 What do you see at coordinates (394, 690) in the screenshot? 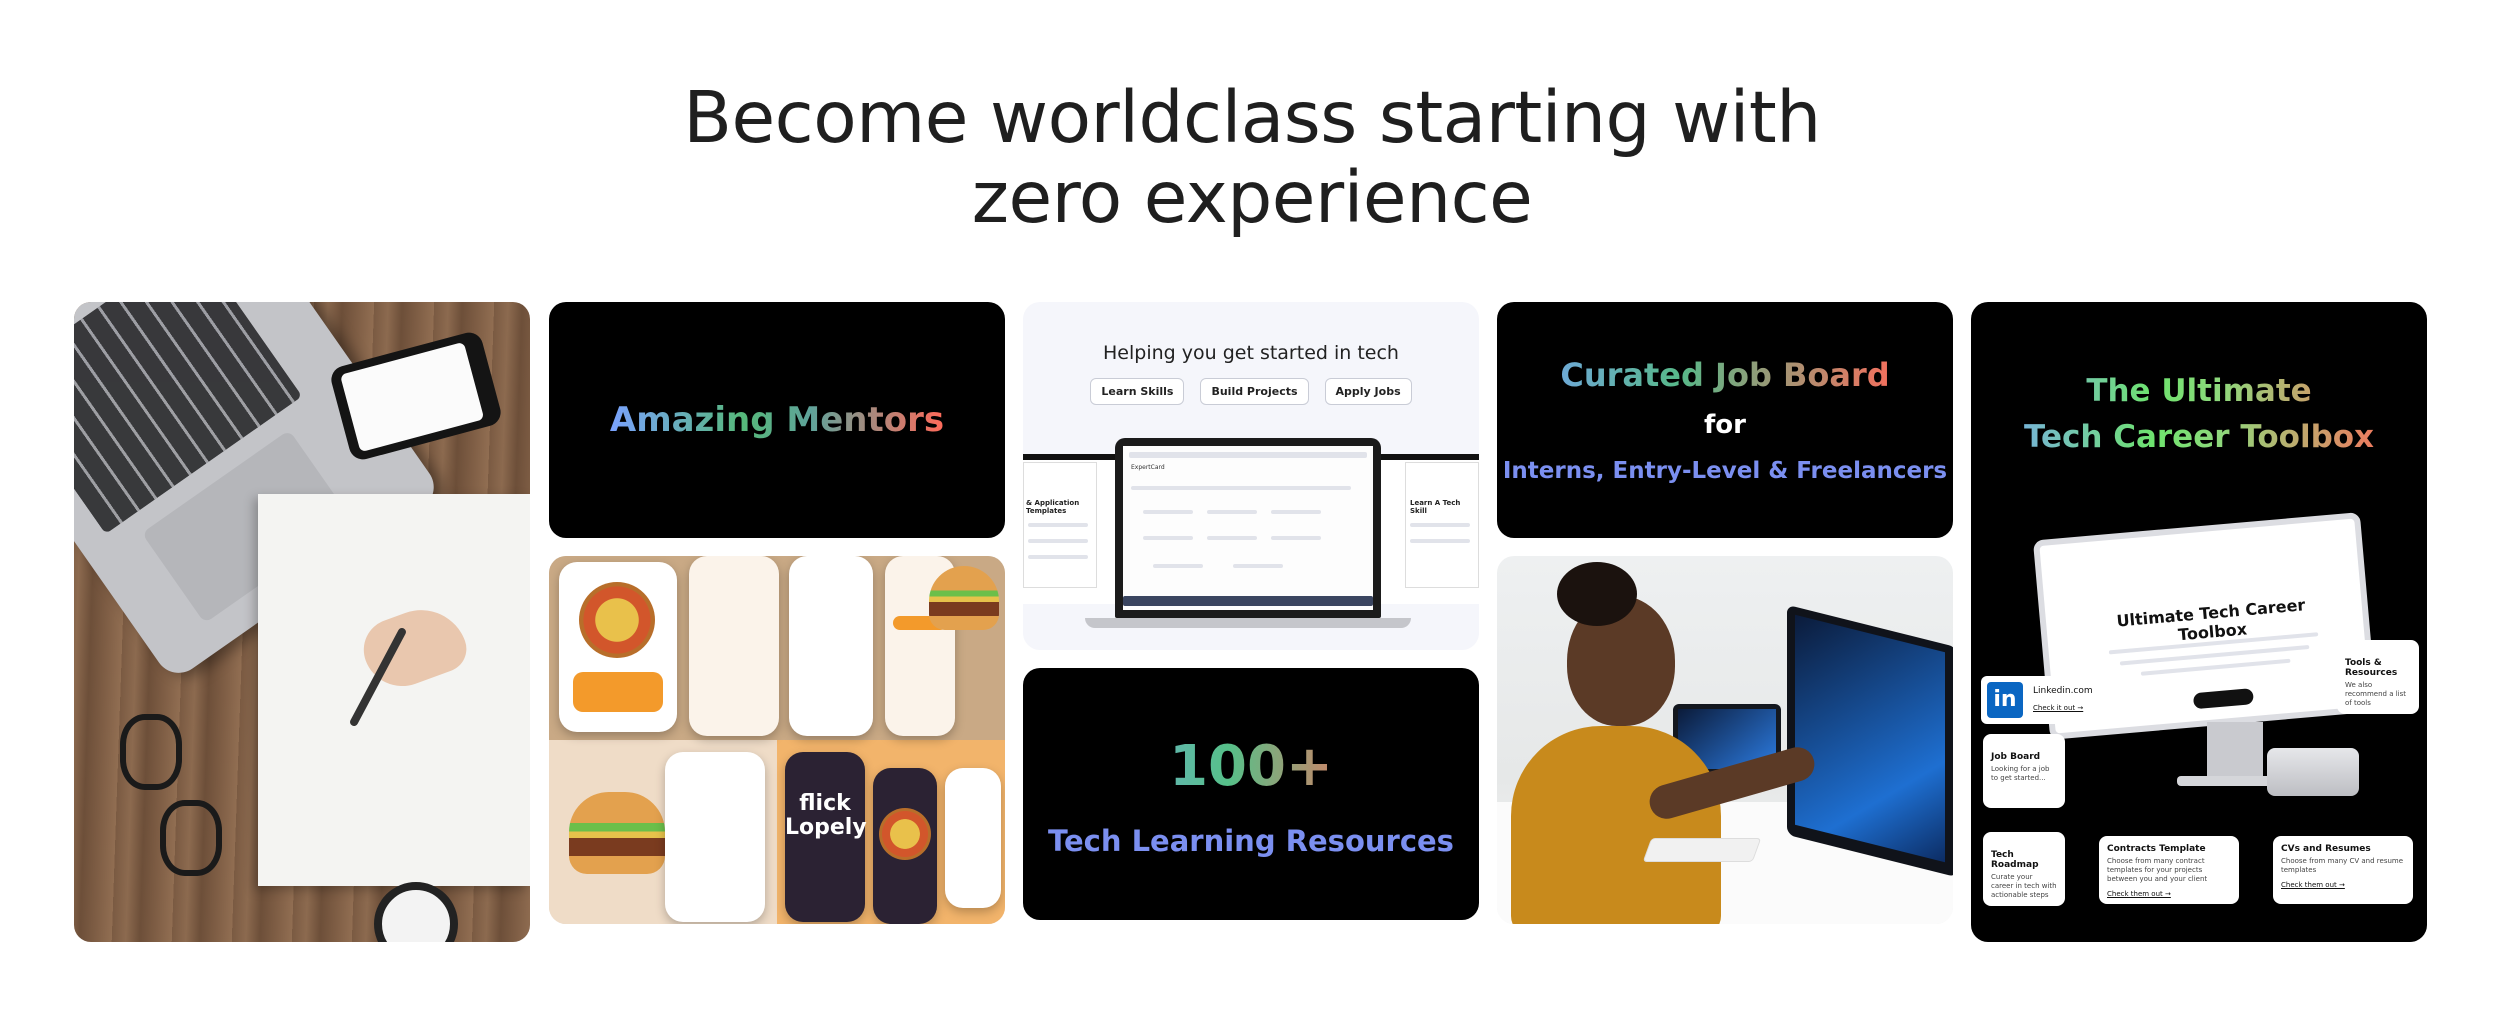
I see `paper-image` at bounding box center [394, 690].